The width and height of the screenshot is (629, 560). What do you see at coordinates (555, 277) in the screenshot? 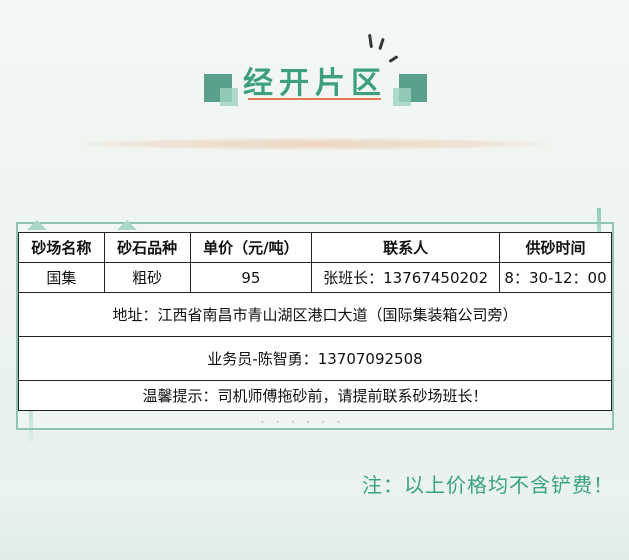
I see `cell-supply-time: 8：30-12：00` at bounding box center [555, 277].